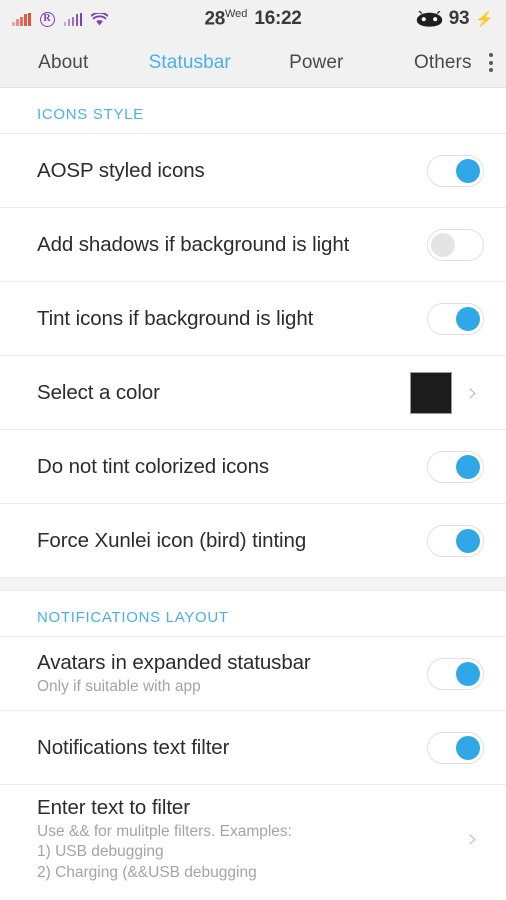 The image size is (506, 900). Describe the element at coordinates (193, 244) in the screenshot. I see `row-title: Add shadows if background is light` at that location.